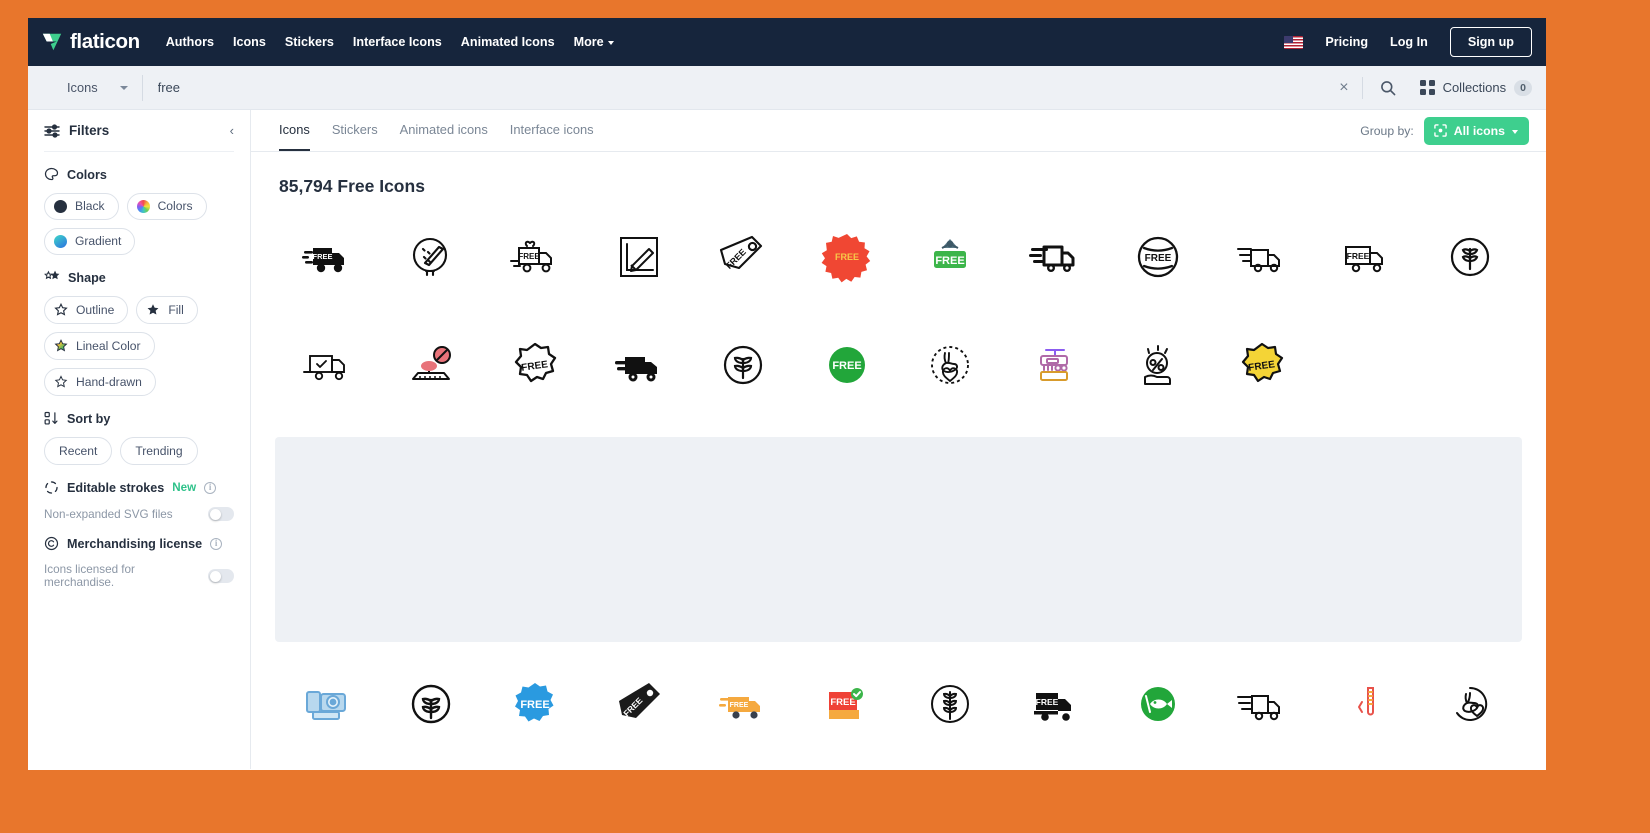 This screenshot has width=1650, height=833. I want to click on icon-card-gluten-free-circle, so click(1470, 257).